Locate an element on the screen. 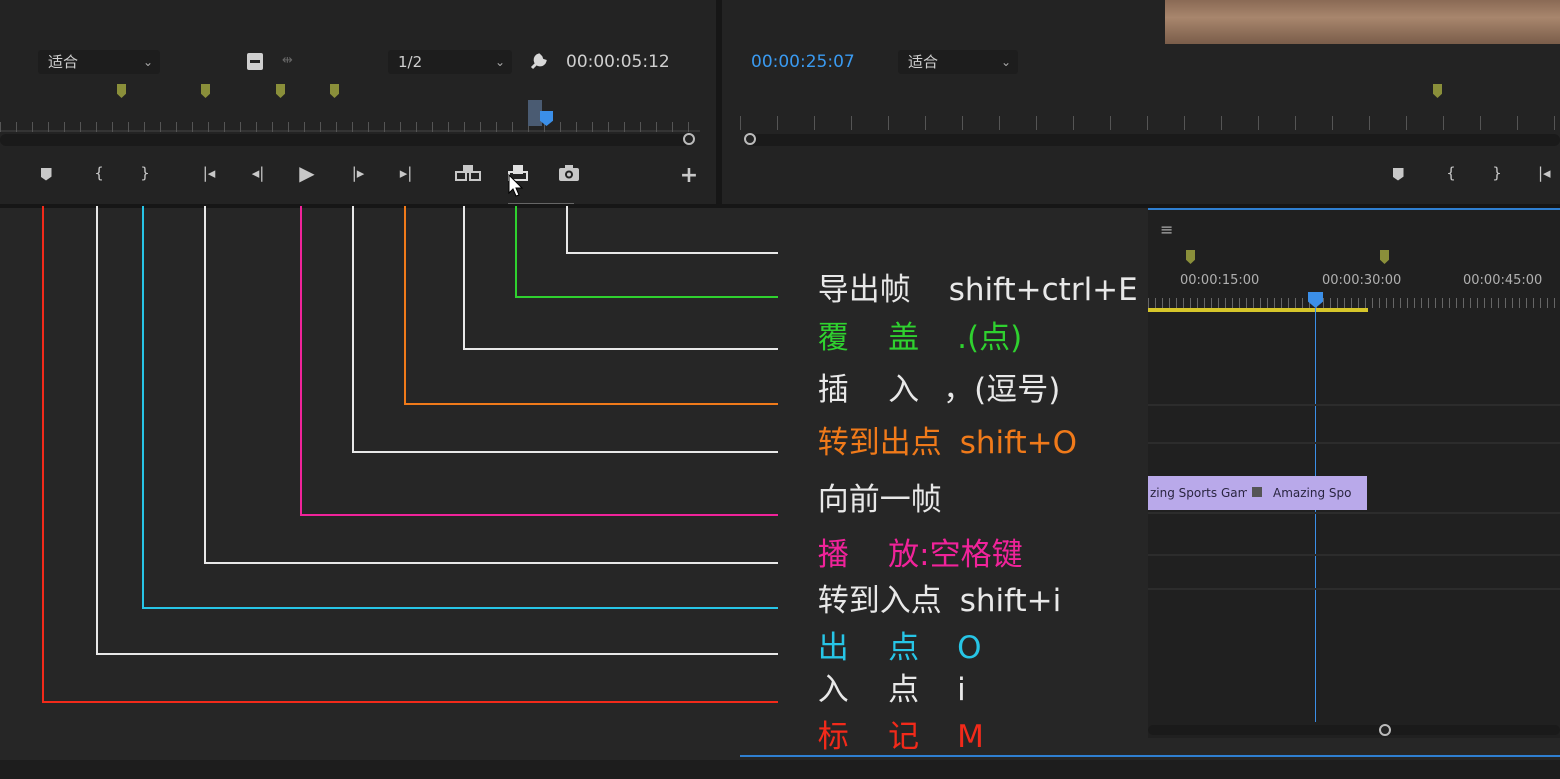  panel-menu-icon: ≡ is located at coordinates (1166, 229).